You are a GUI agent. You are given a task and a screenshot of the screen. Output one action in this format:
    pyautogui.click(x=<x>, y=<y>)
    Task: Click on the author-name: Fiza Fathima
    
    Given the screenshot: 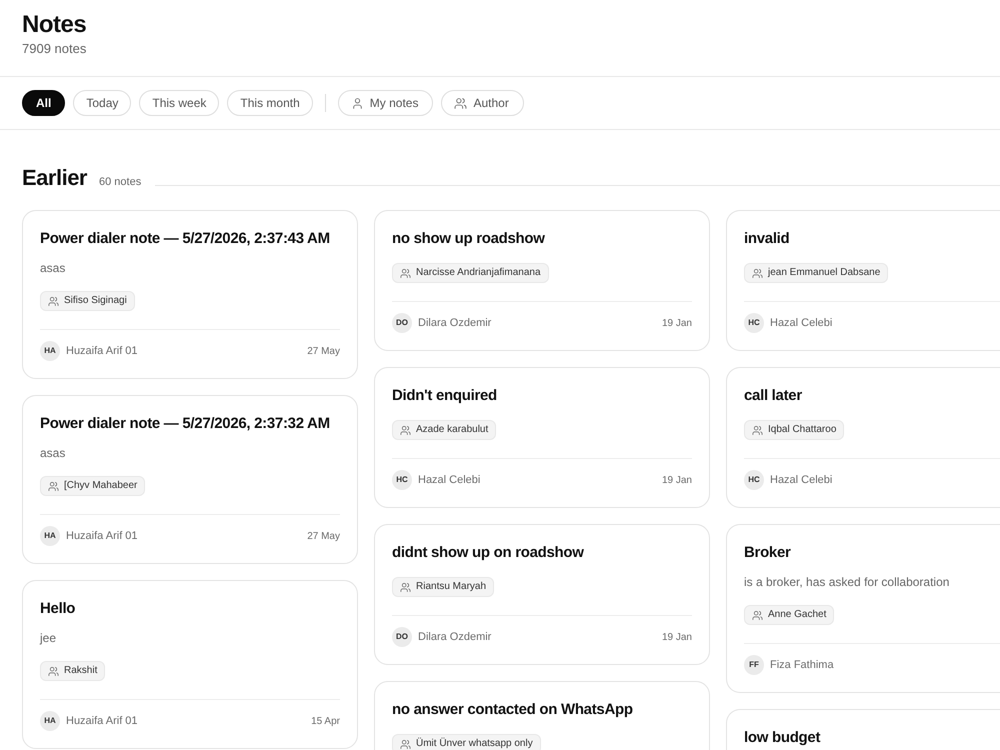 What is the action you would take?
    pyautogui.click(x=802, y=665)
    